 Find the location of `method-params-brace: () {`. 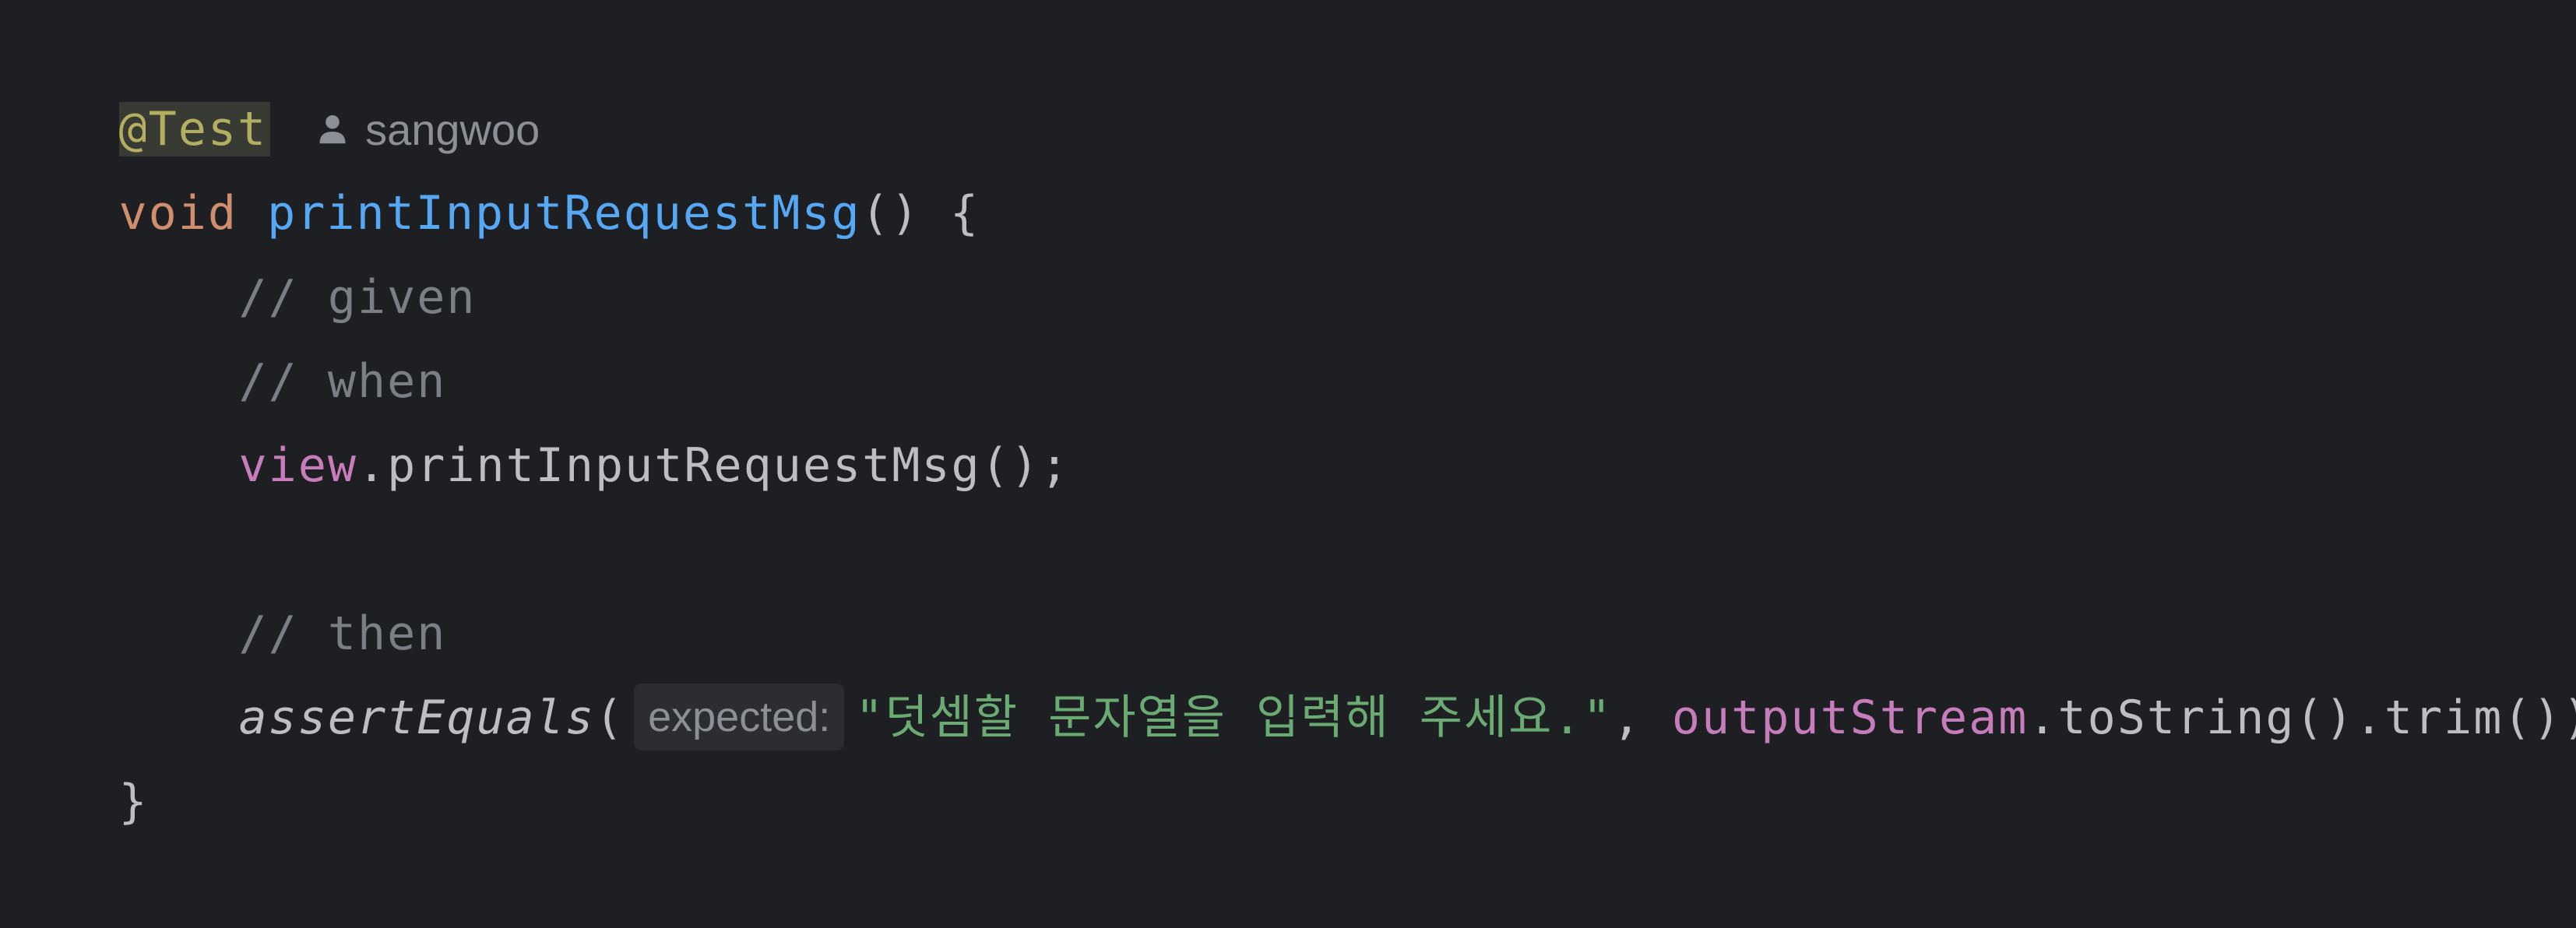

method-params-brace: () { is located at coordinates (920, 214).